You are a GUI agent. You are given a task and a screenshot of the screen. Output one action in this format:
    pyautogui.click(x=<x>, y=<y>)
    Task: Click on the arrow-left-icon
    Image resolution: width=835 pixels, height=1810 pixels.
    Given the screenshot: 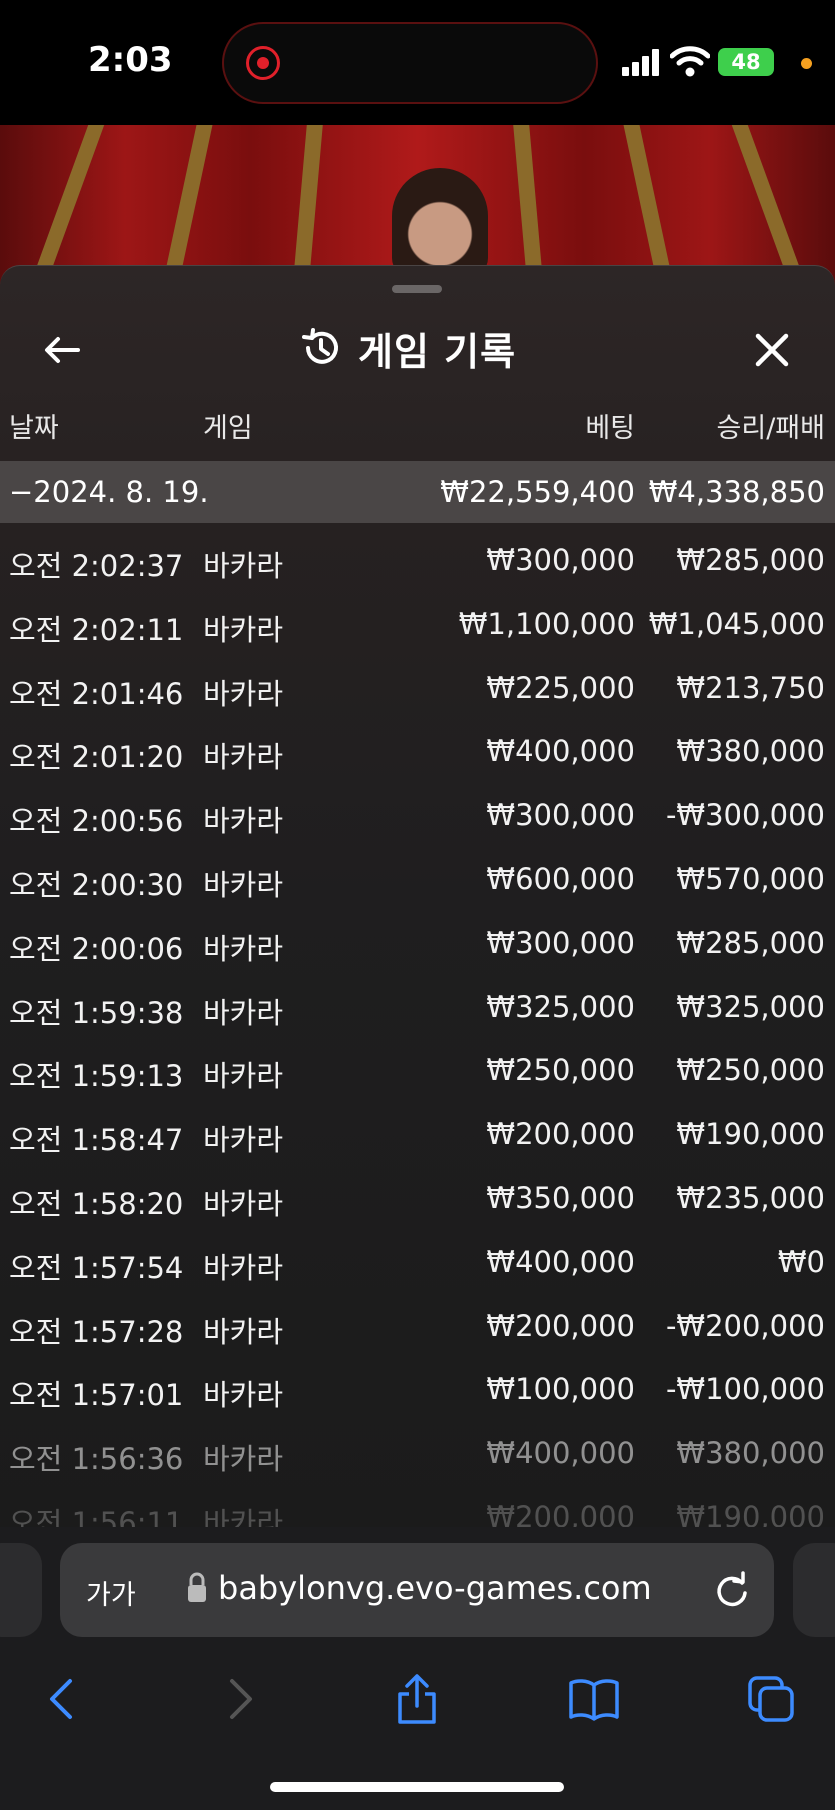 What is the action you would take?
    pyautogui.click(x=62, y=350)
    